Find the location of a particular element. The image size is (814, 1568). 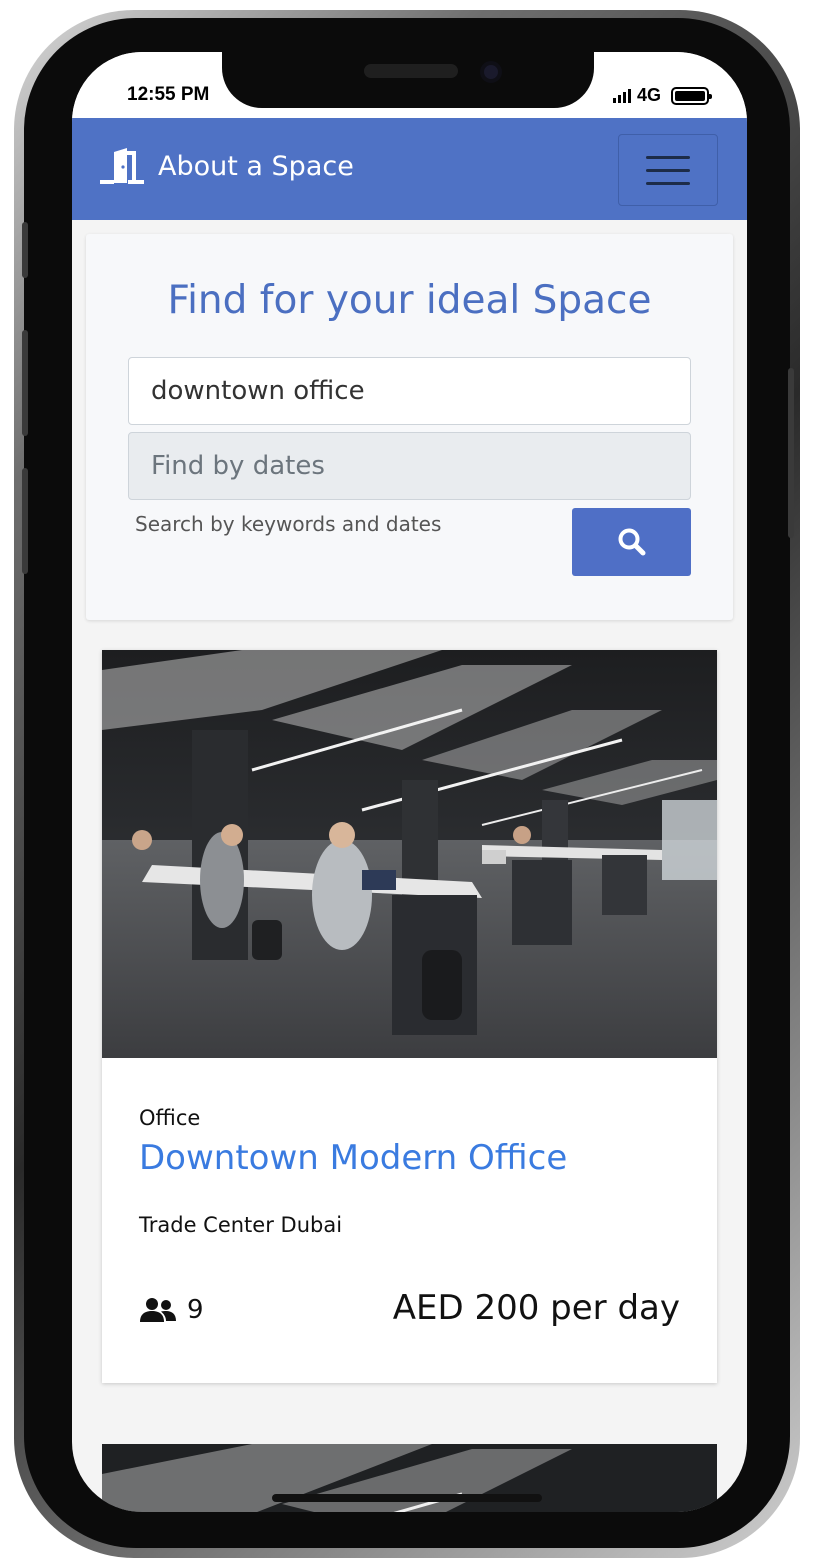

listing-price: AED 200 per day is located at coordinates (536, 1308).